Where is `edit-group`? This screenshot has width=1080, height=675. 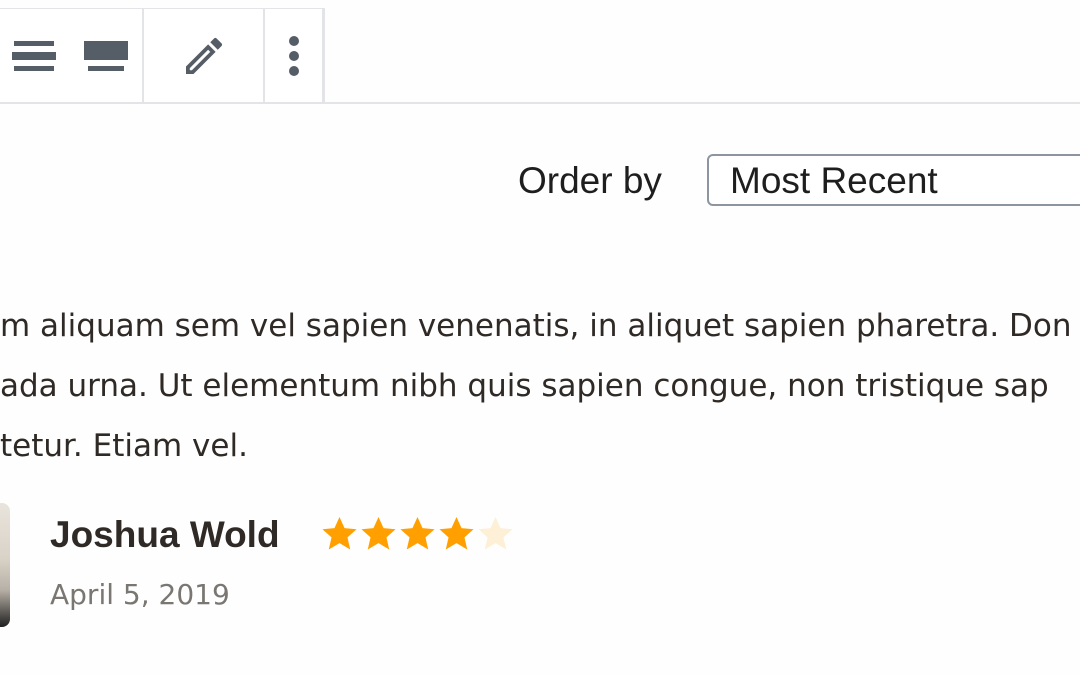 edit-group is located at coordinates (204, 56).